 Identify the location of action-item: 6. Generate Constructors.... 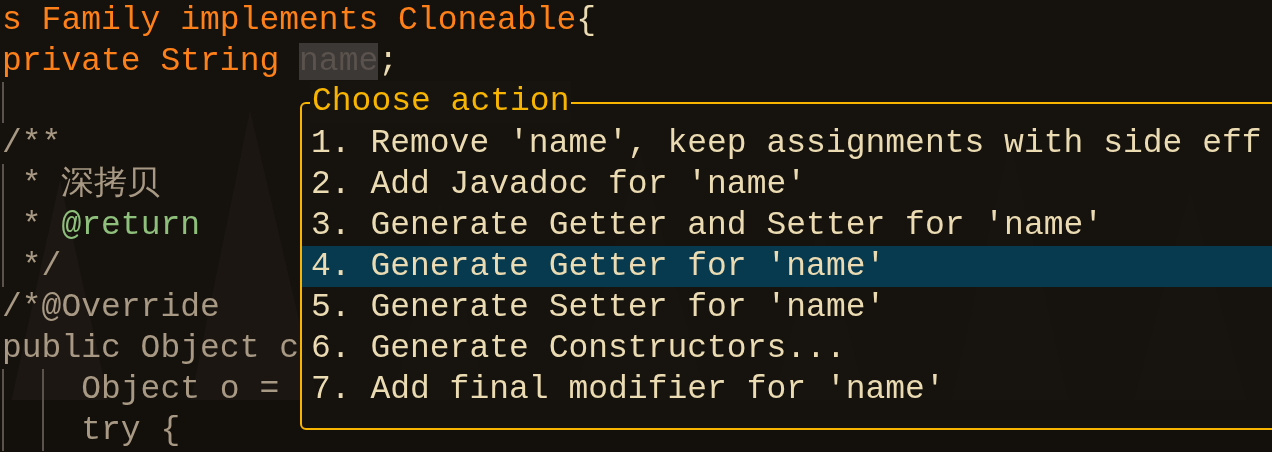
(787, 348).